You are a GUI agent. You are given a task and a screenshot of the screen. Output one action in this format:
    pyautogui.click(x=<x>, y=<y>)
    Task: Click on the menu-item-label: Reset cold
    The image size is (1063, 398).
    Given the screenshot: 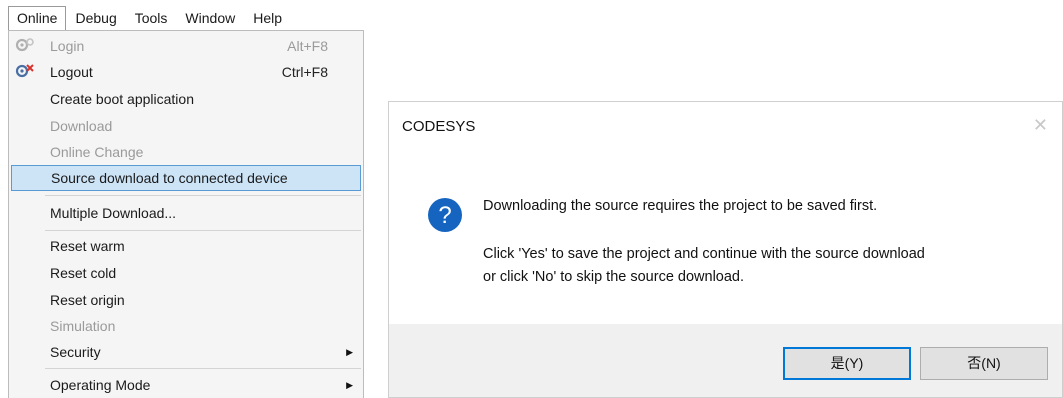 What is the action you would take?
    pyautogui.click(x=83, y=273)
    